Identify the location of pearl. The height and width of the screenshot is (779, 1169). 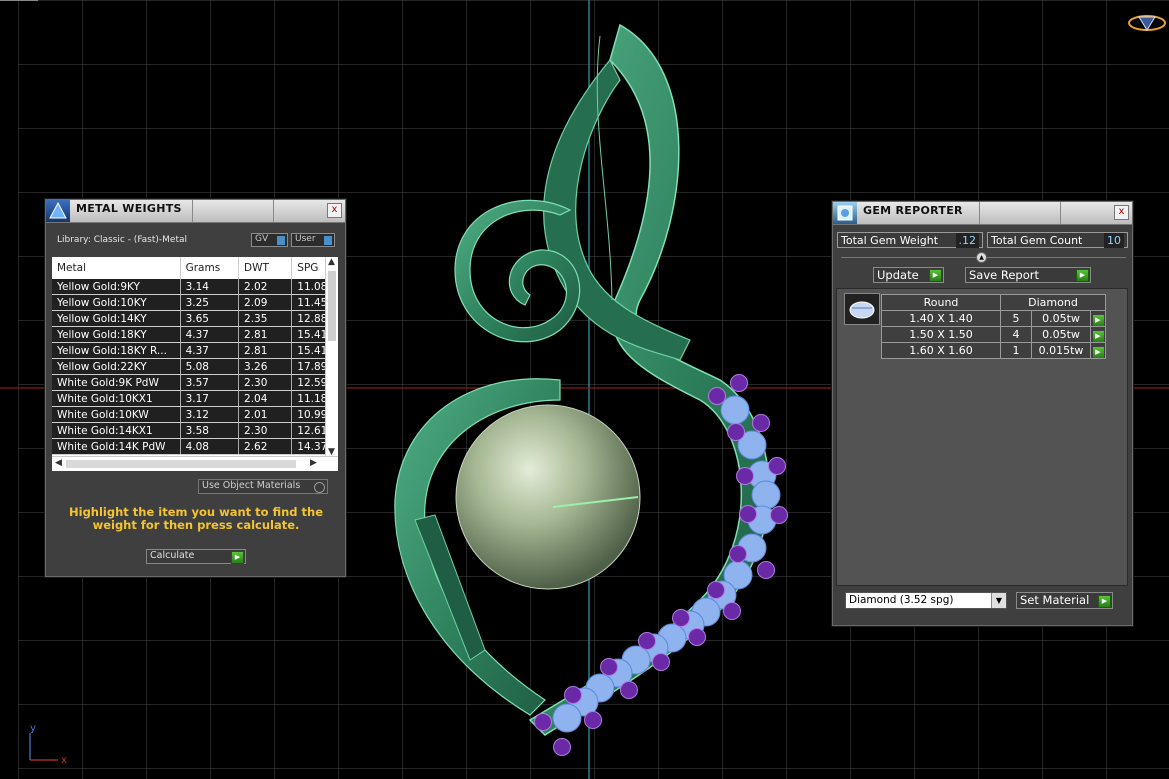
(548, 497).